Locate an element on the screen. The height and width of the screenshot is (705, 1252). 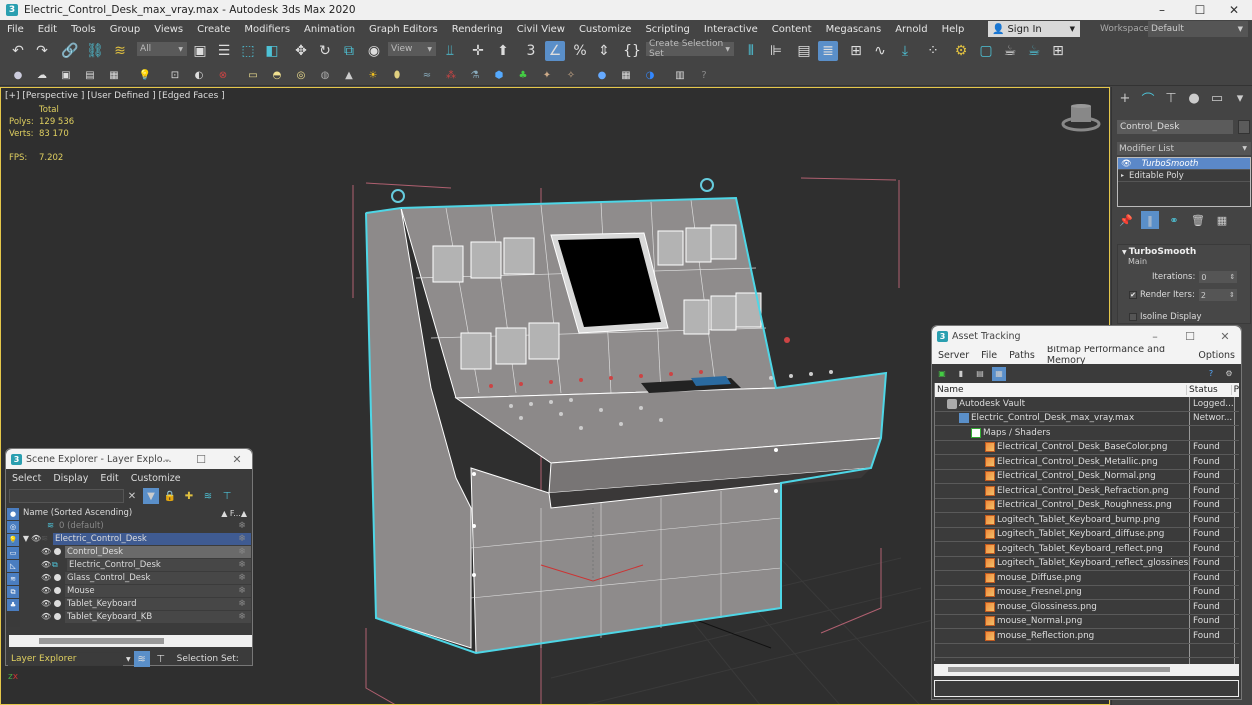
pivot-icon: ⫫ is located at coordinates (450, 51).